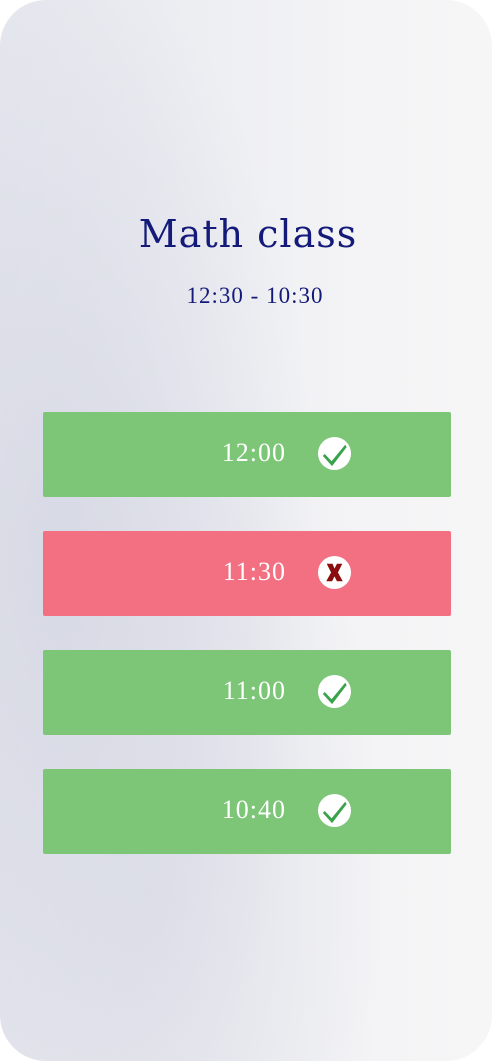 The height and width of the screenshot is (1061, 492). Describe the element at coordinates (248, 234) in the screenshot. I see `page-title: Math class` at that location.